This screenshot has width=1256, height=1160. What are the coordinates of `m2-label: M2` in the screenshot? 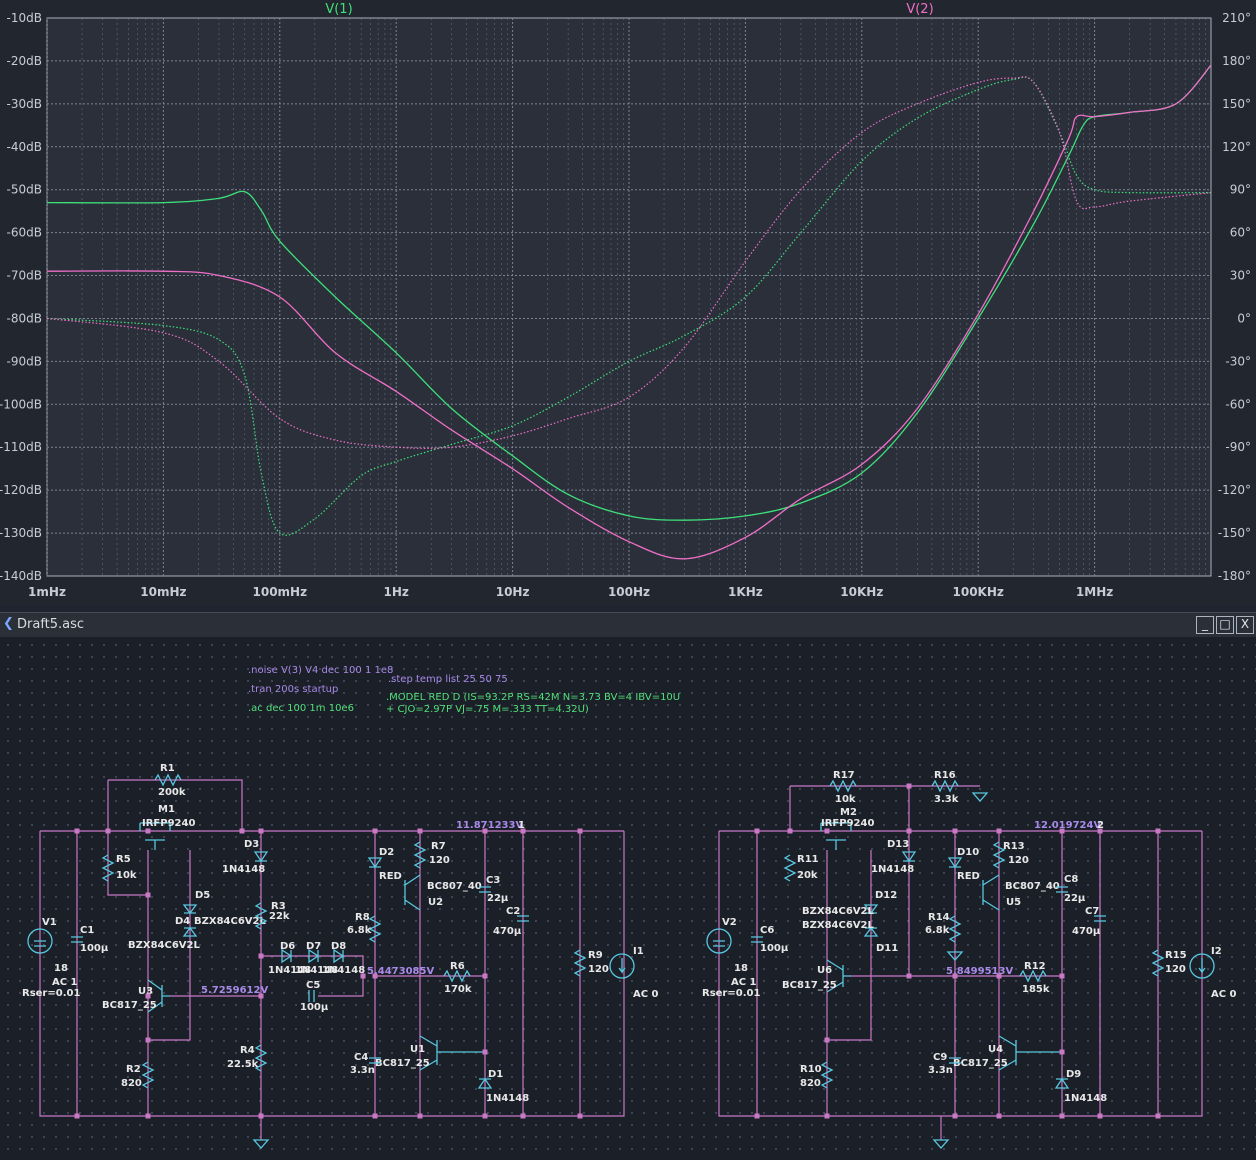 It's located at (848, 812).